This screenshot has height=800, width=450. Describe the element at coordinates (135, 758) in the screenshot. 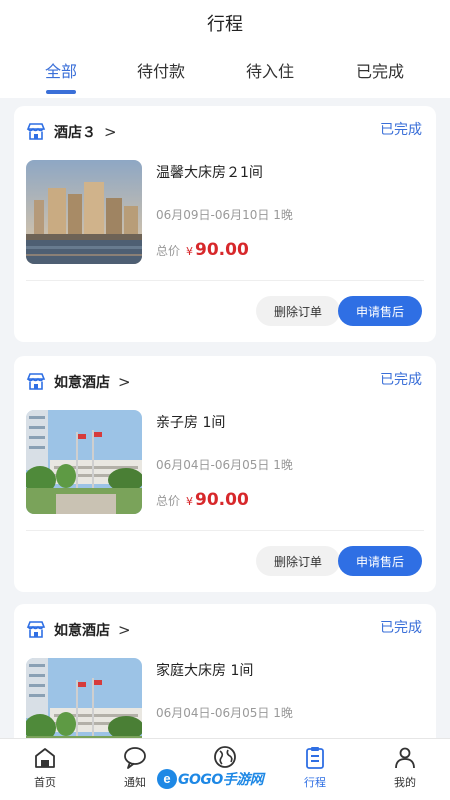

I see `chat-bubble-icon` at that location.